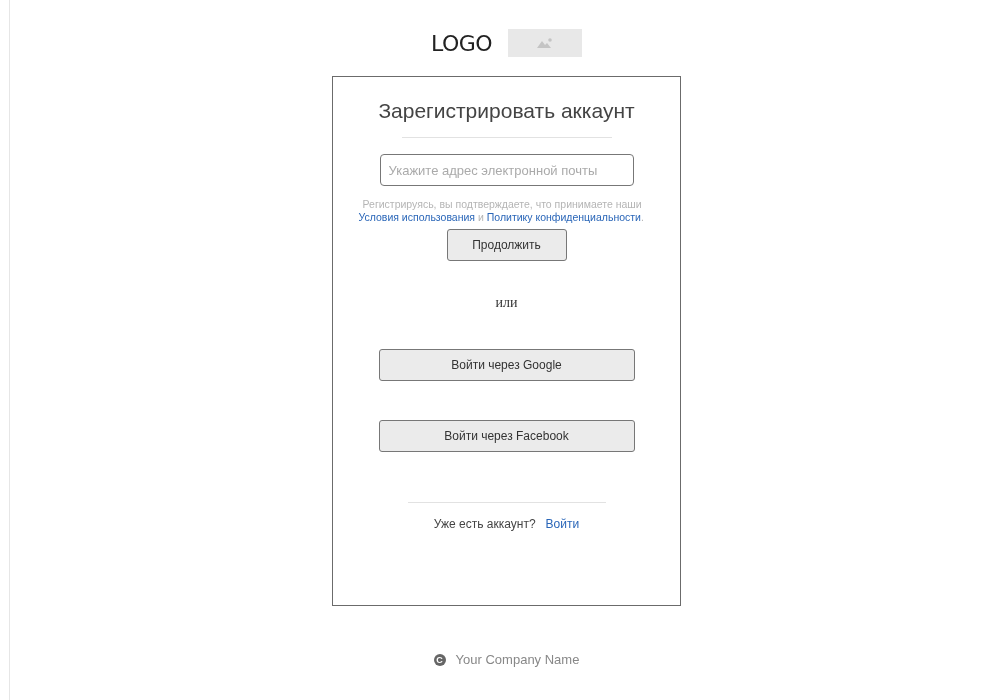  I want to click on login-link: Войти, so click(562, 524).